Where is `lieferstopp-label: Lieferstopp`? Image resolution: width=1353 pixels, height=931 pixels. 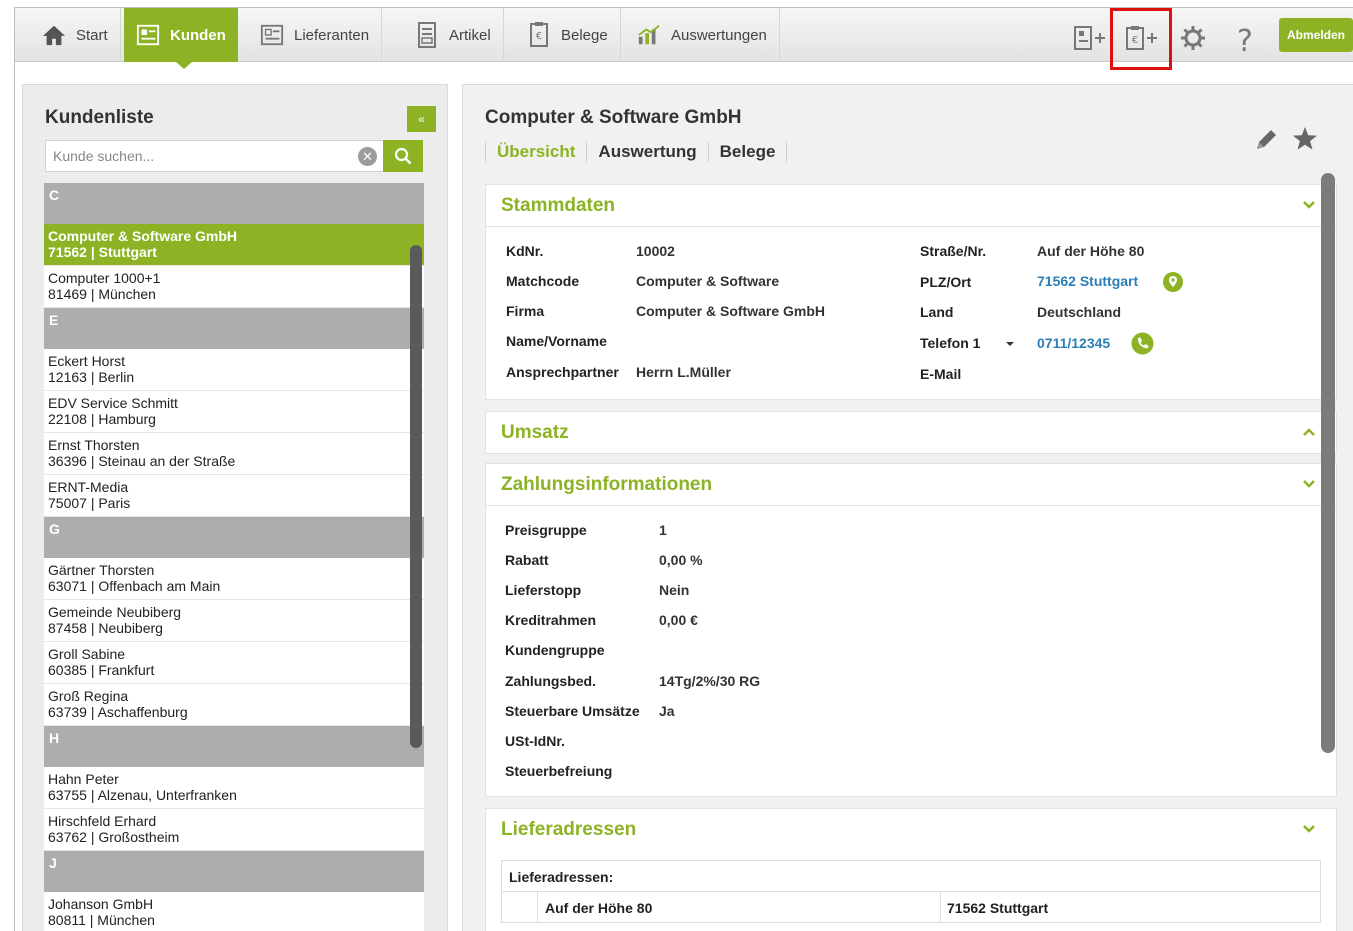 lieferstopp-label: Lieferstopp is located at coordinates (543, 590).